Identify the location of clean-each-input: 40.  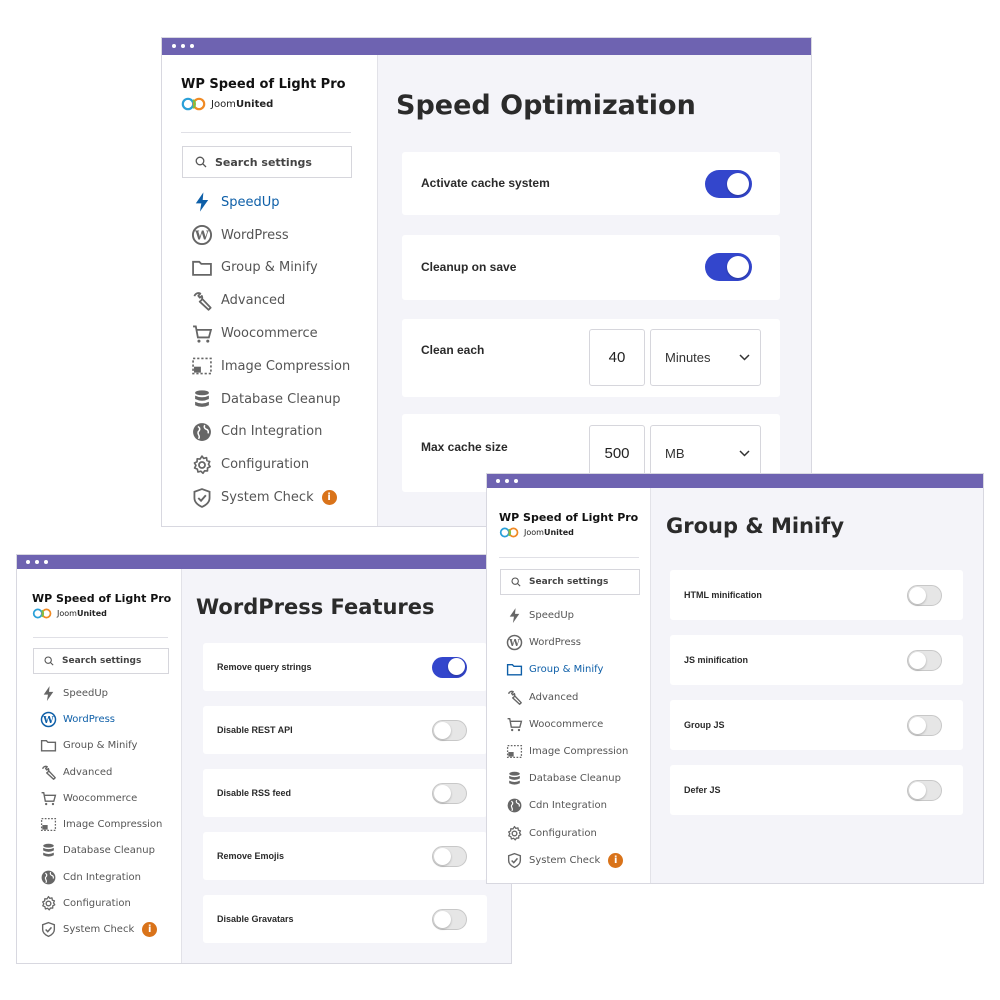
(617, 357).